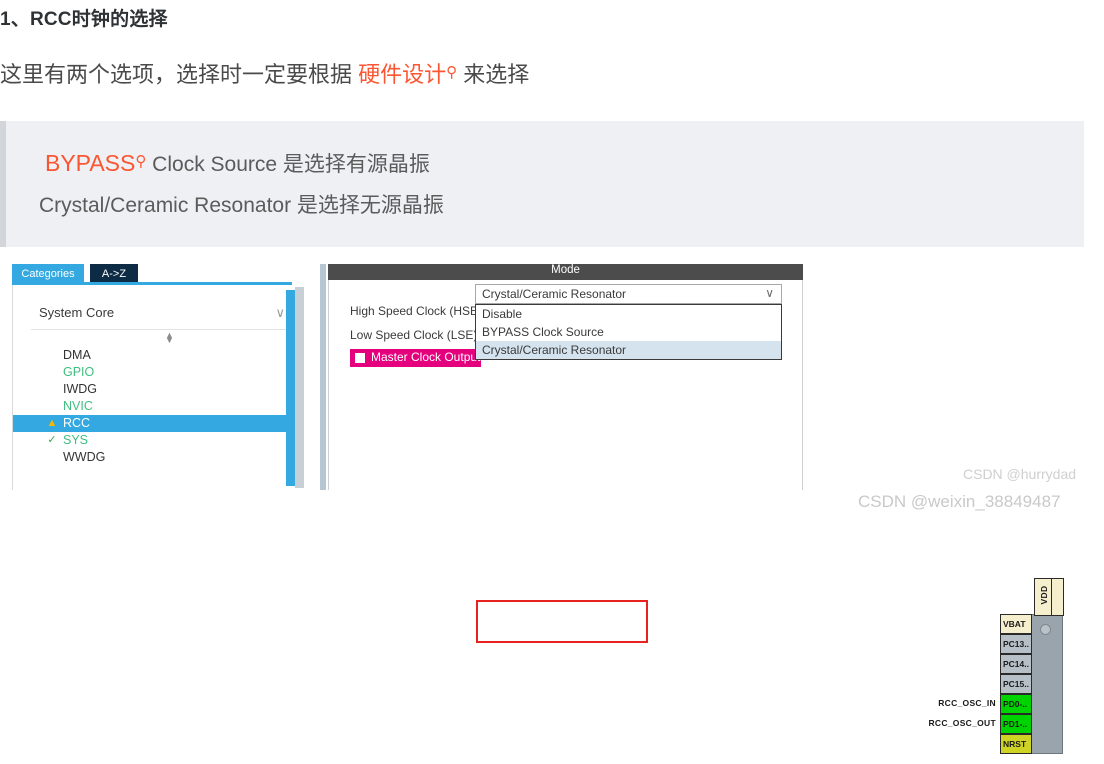 This screenshot has width=1104, height=764. I want to click on dropdown-option-disable: Disable, so click(628, 314).